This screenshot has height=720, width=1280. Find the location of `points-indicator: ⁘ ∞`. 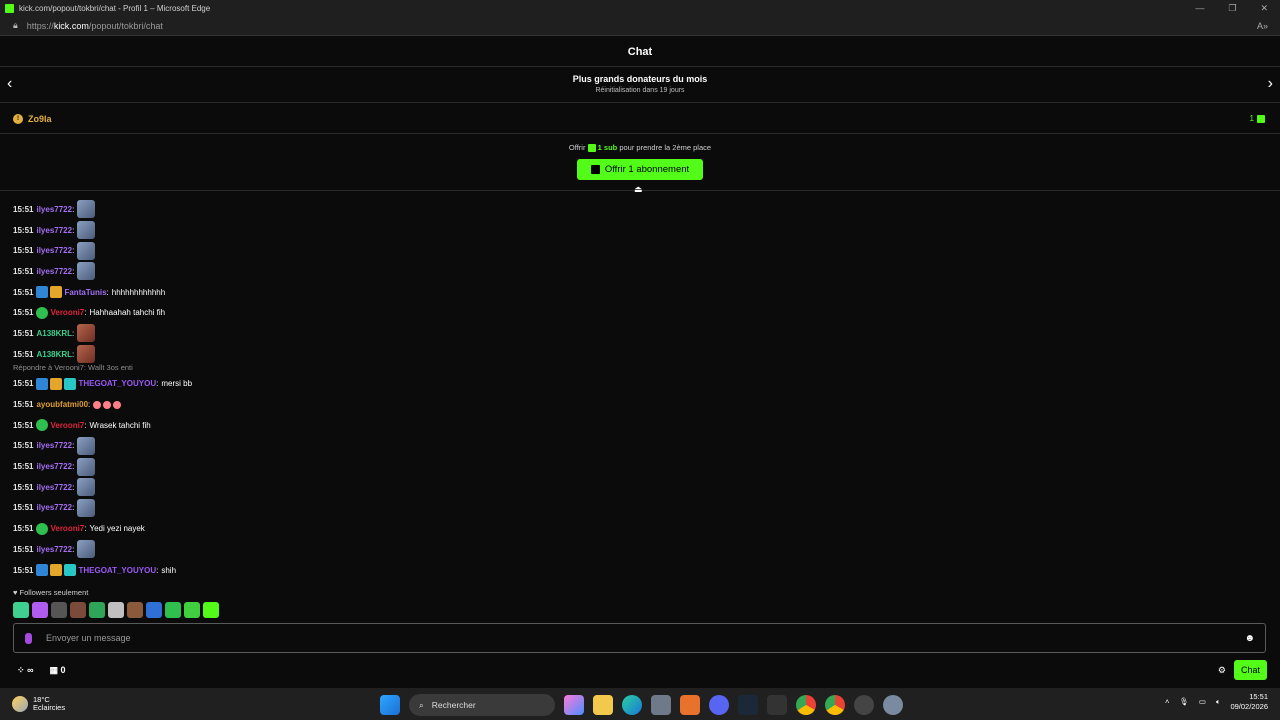

points-indicator: ⁘ ∞ is located at coordinates (25, 670).